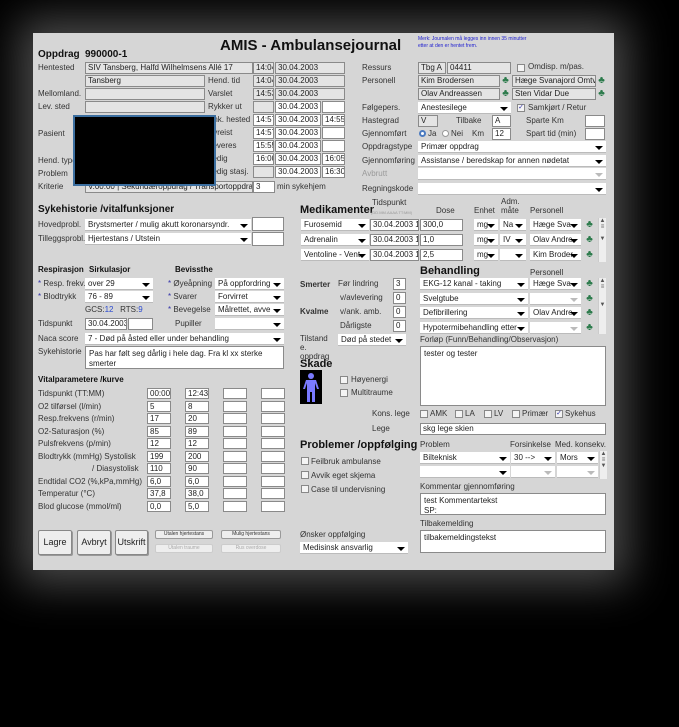 The image size is (679, 727). What do you see at coordinates (501, 134) in the screenshot?
I see `km-field: 12` at bounding box center [501, 134].